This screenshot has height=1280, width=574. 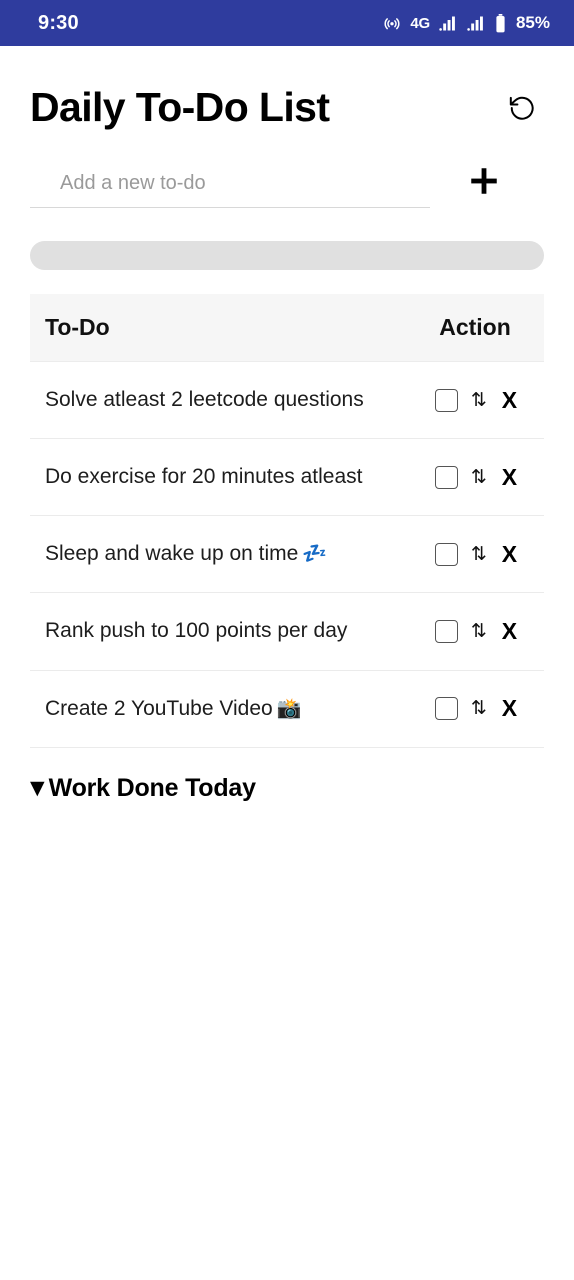 I want to click on todo-task-text: Create 2 YouTube Video, so click(x=159, y=708).